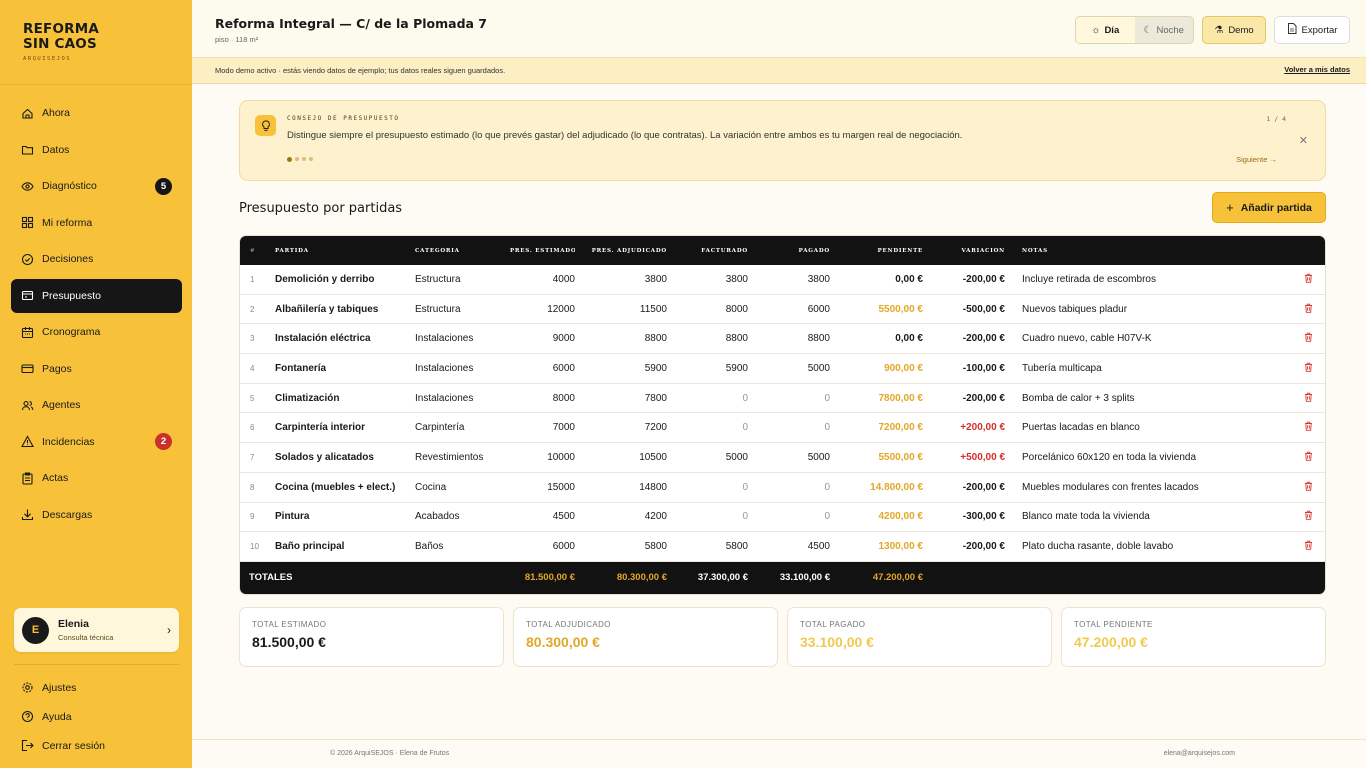  Describe the element at coordinates (1157, 546) in the screenshot. I see `cell-notas: Plato ducha rasante, doble lavabo` at that location.